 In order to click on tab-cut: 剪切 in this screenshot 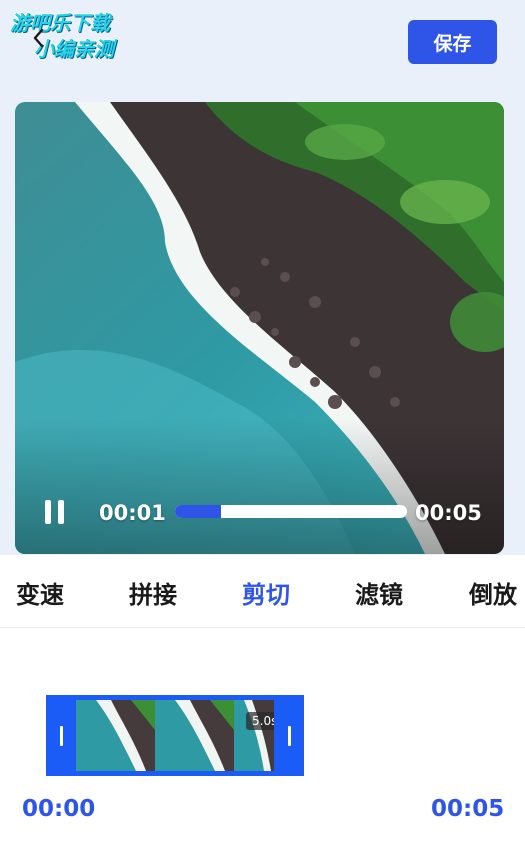, I will do `click(266, 592)`.